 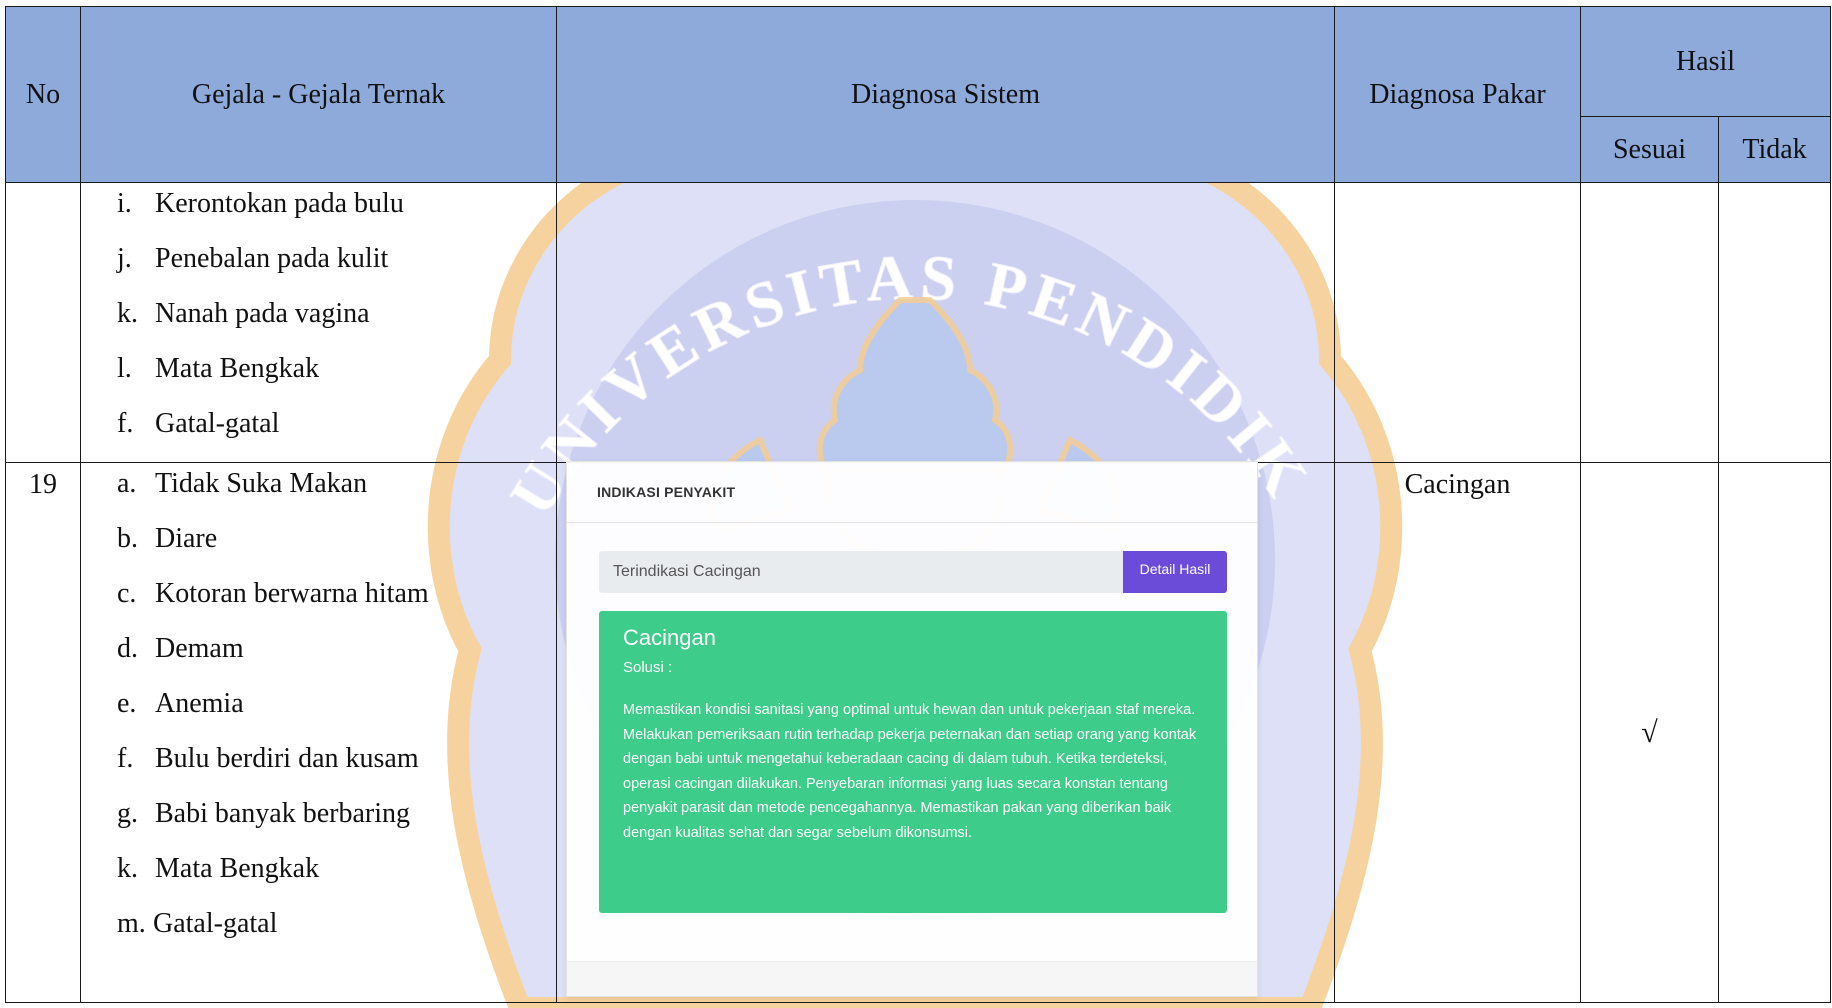 What do you see at coordinates (180, 648) in the screenshot?
I see `list-item: d. Demam` at bounding box center [180, 648].